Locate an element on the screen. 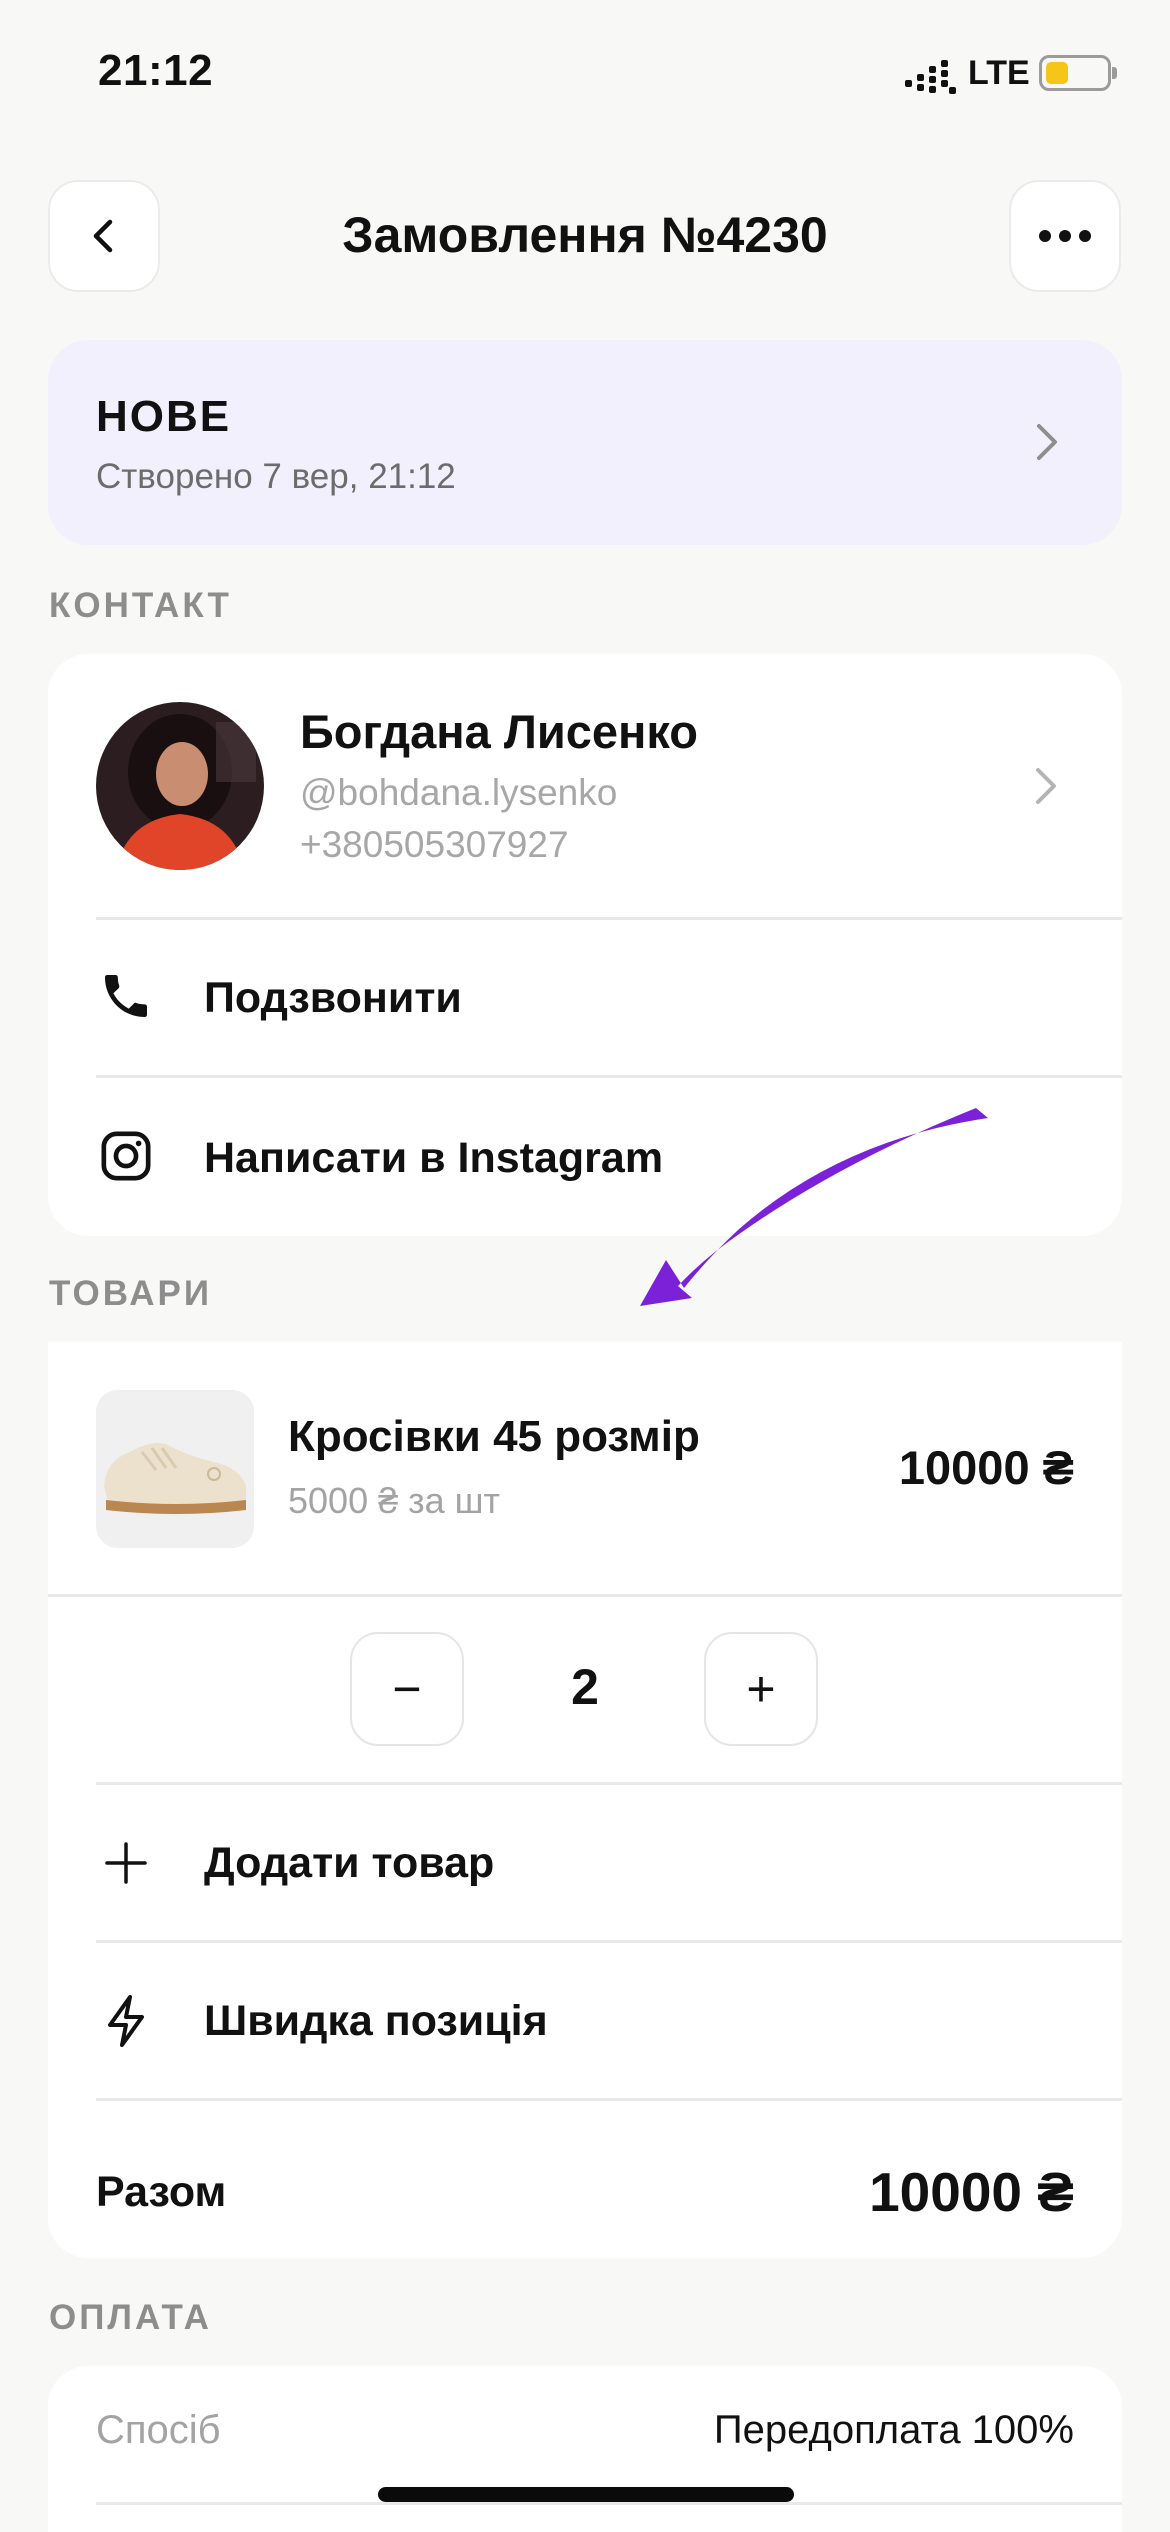 The height and width of the screenshot is (2532, 1170). call-row: Подзвонити is located at coordinates (585, 997).